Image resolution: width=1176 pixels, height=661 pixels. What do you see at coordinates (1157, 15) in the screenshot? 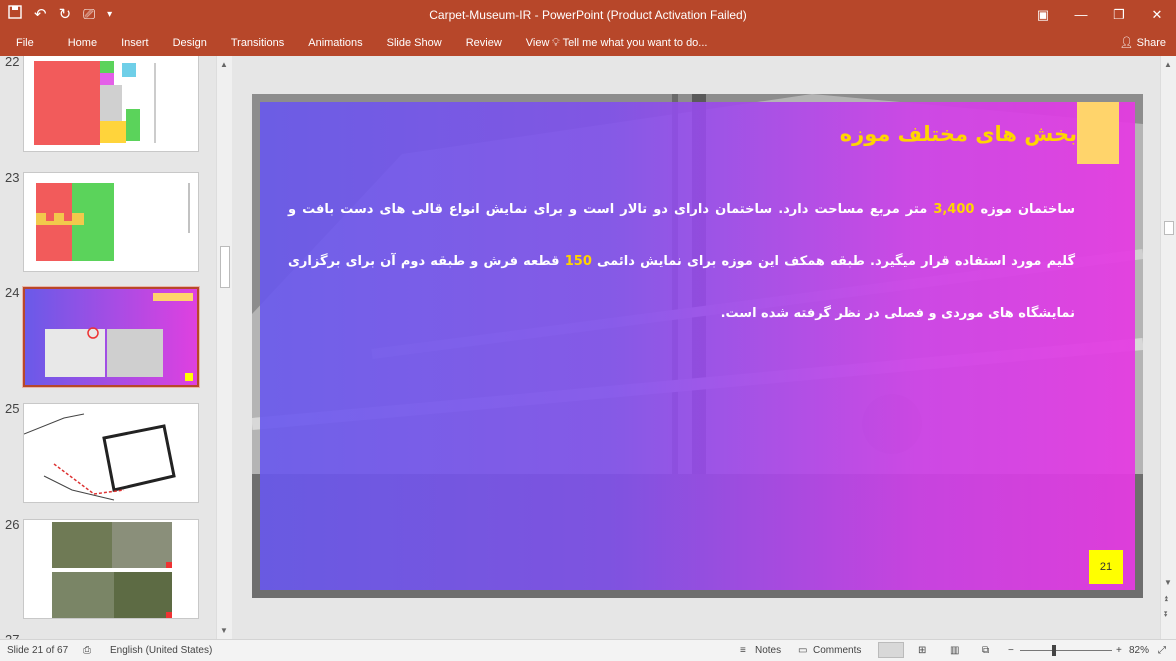
I see `close-icon: ✕` at bounding box center [1157, 15].